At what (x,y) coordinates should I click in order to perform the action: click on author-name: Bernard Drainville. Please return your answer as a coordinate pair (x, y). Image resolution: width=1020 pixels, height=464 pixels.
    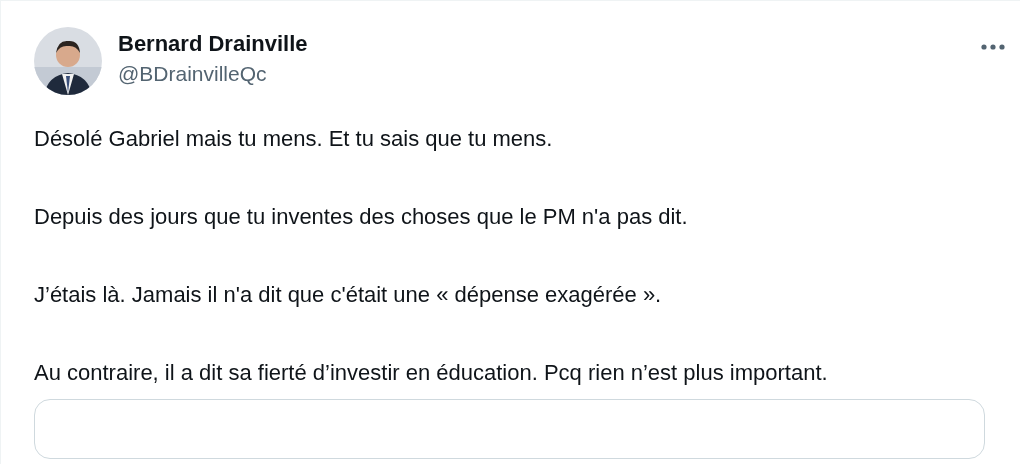
    Looking at the image, I should click on (549, 44).